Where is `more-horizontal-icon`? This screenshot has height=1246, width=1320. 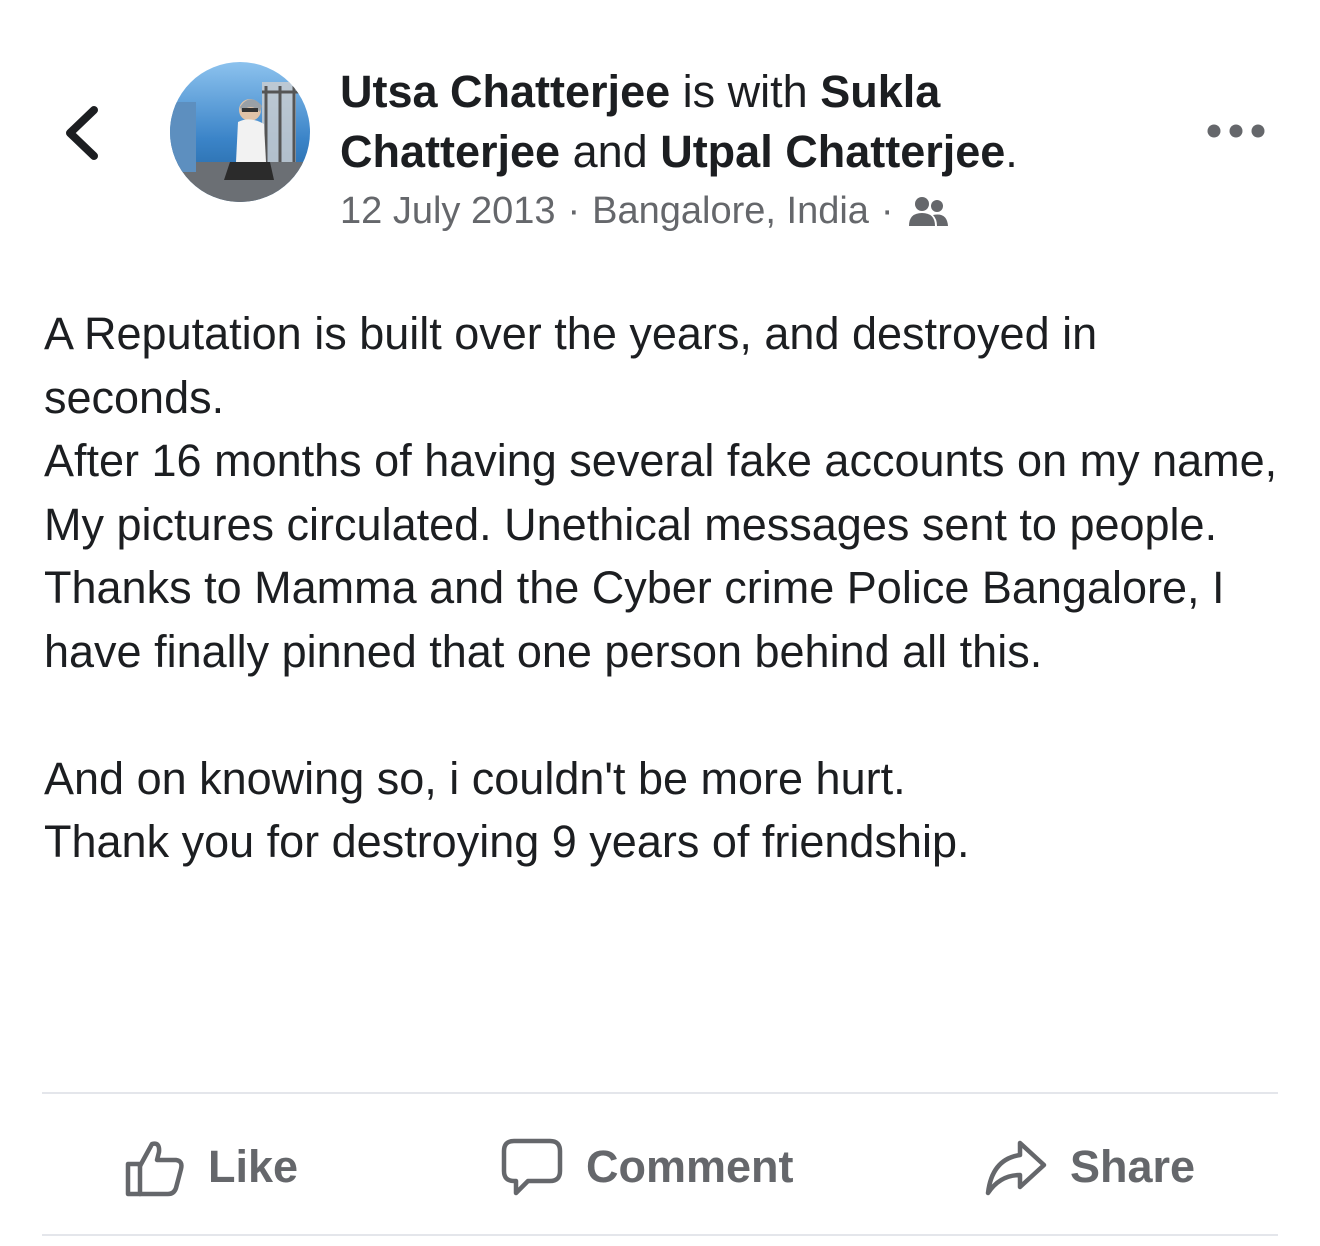 more-horizontal-icon is located at coordinates (1236, 131).